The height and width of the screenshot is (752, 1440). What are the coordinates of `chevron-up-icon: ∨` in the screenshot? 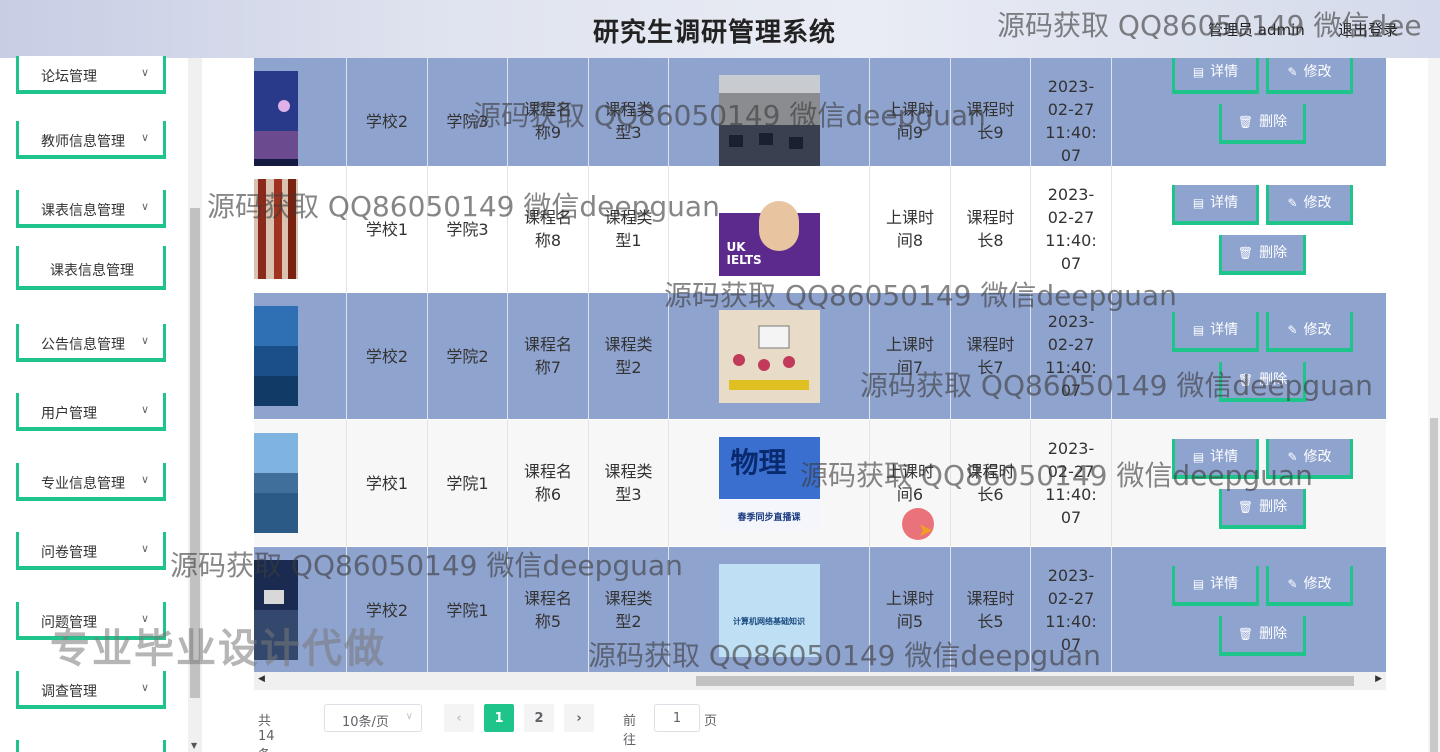 It's located at (144, 206).